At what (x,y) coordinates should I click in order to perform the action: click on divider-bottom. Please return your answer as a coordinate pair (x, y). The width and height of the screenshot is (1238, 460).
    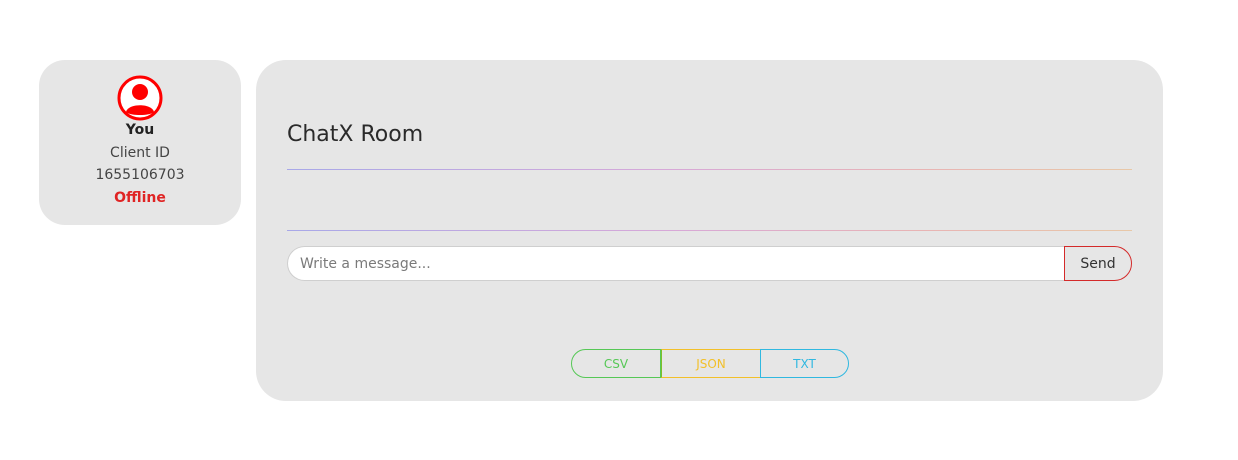
    Looking at the image, I should click on (709, 230).